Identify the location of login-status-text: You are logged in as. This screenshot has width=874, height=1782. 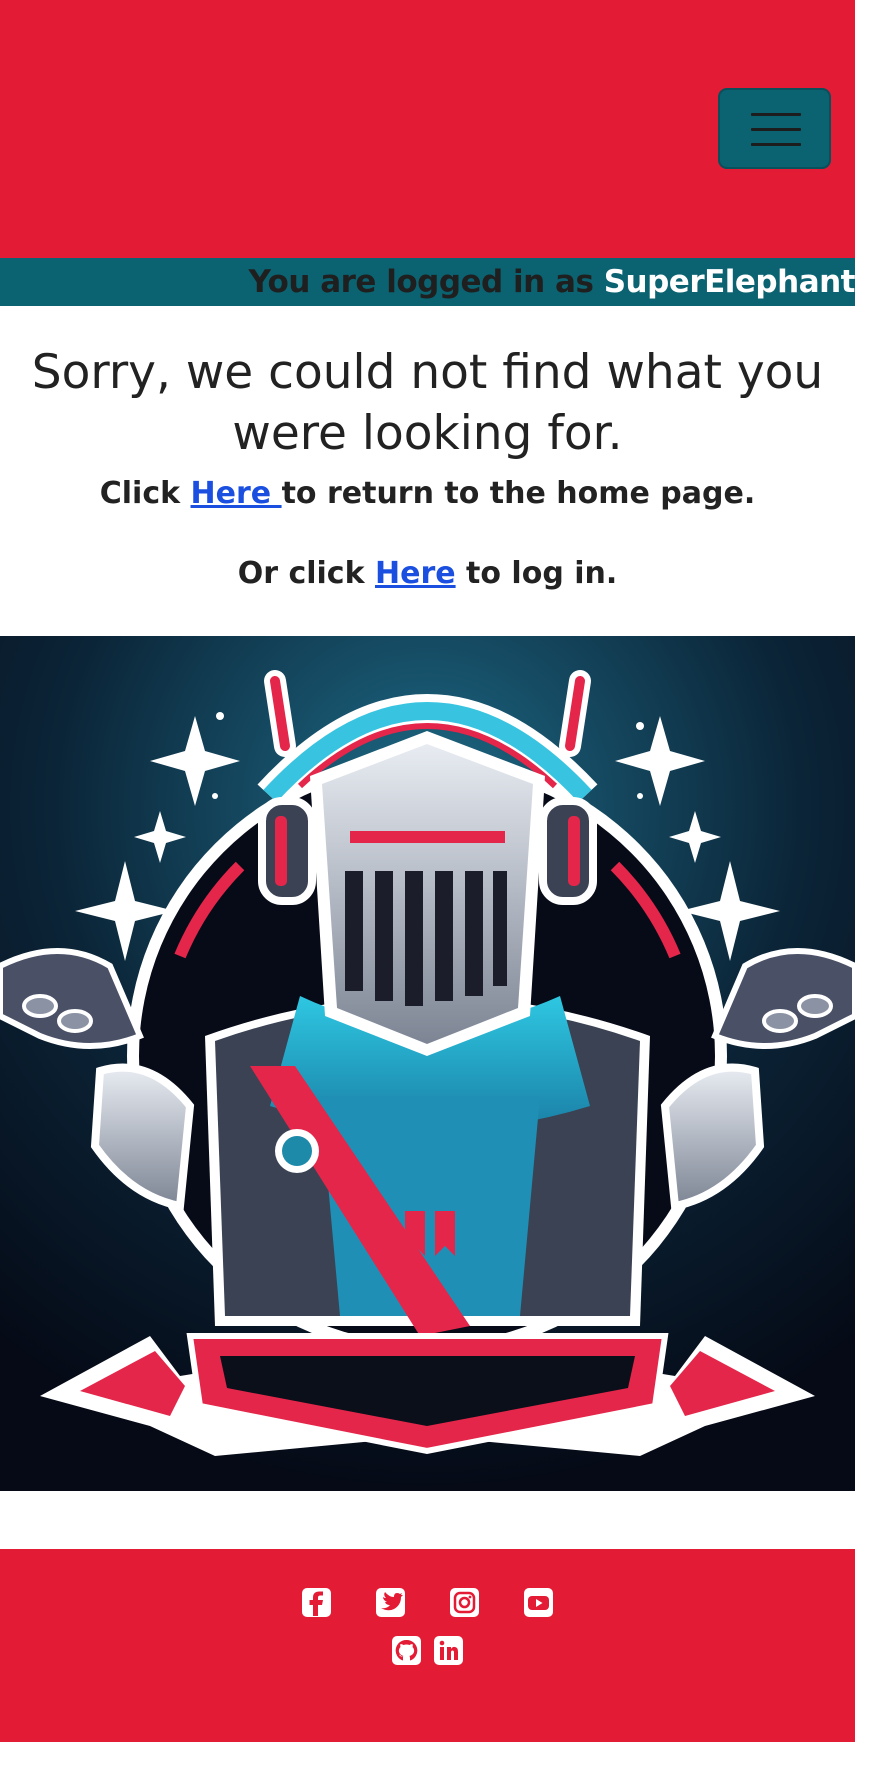
(421, 282).